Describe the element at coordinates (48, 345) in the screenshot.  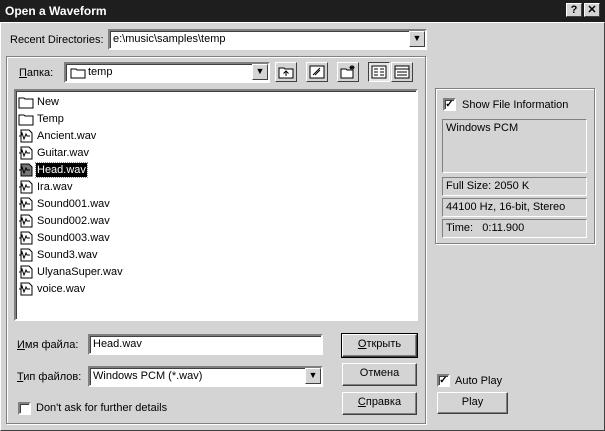
I see `filename-label: Имя файла:` at that location.